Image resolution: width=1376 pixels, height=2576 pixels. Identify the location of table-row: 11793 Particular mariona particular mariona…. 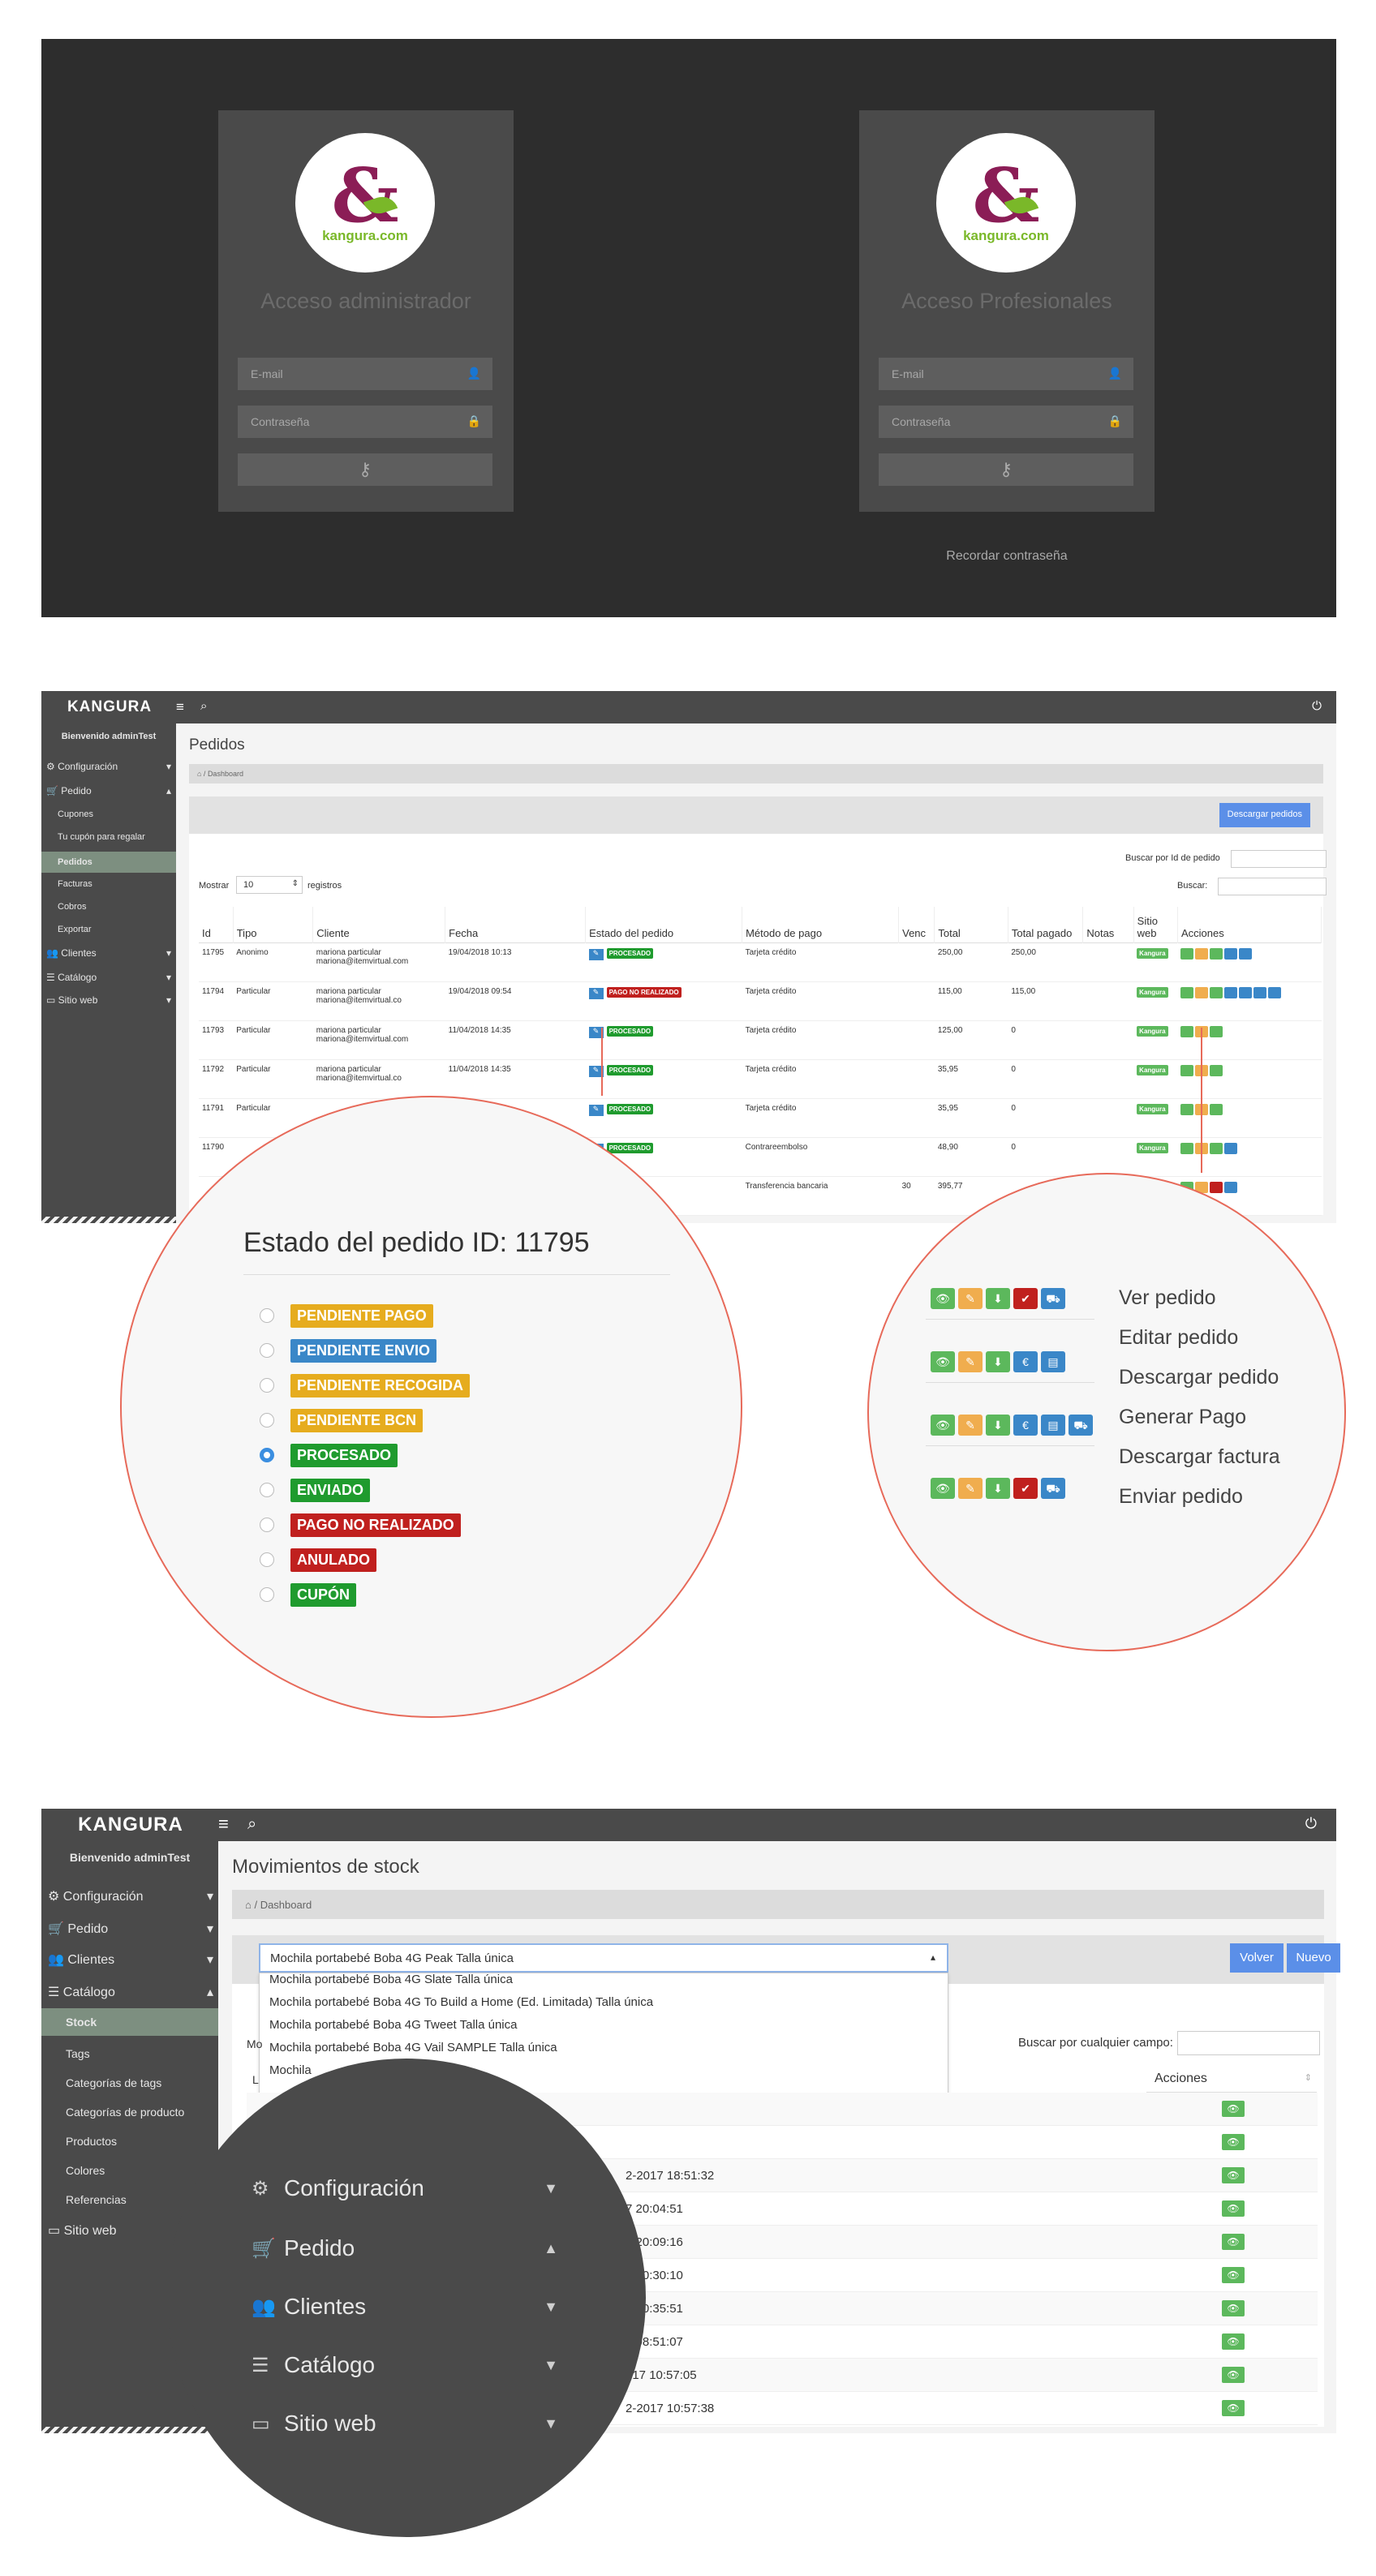
(761, 1039).